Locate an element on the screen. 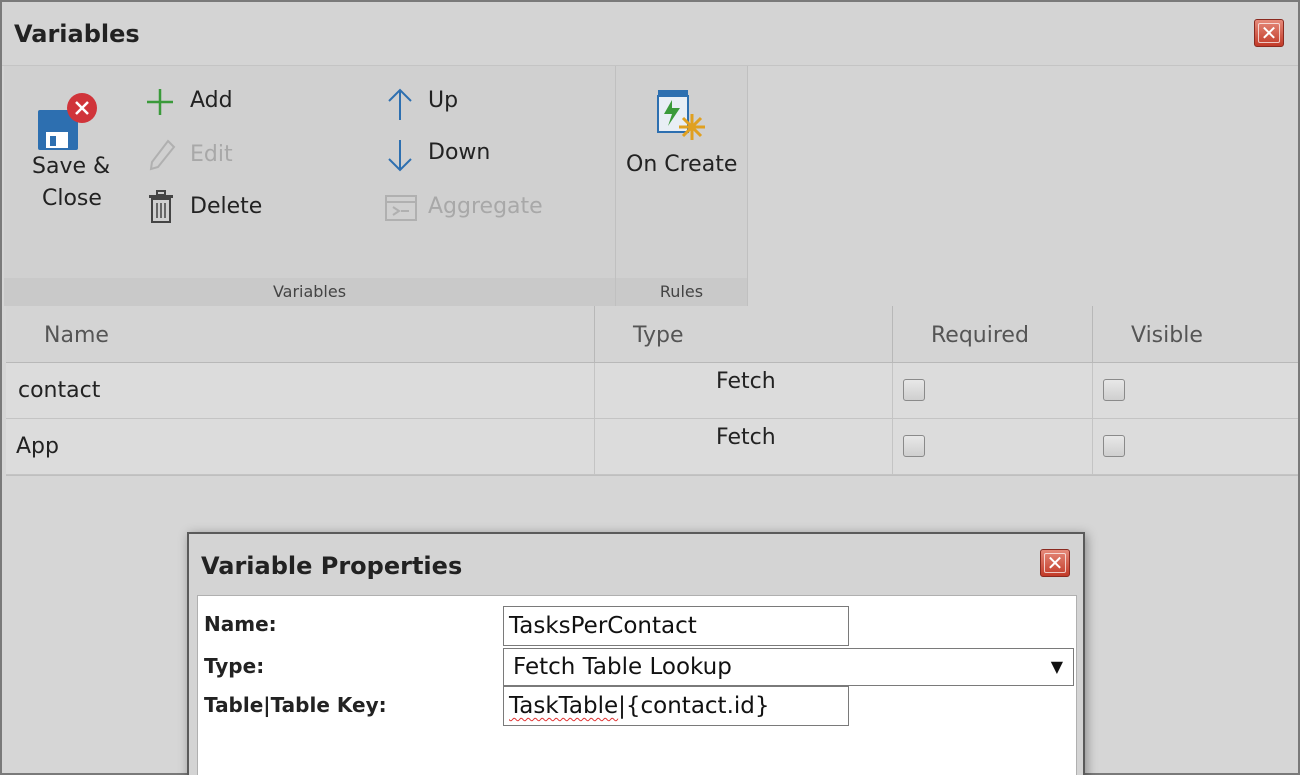  aggregate-button: Aggregate is located at coordinates (472, 208).